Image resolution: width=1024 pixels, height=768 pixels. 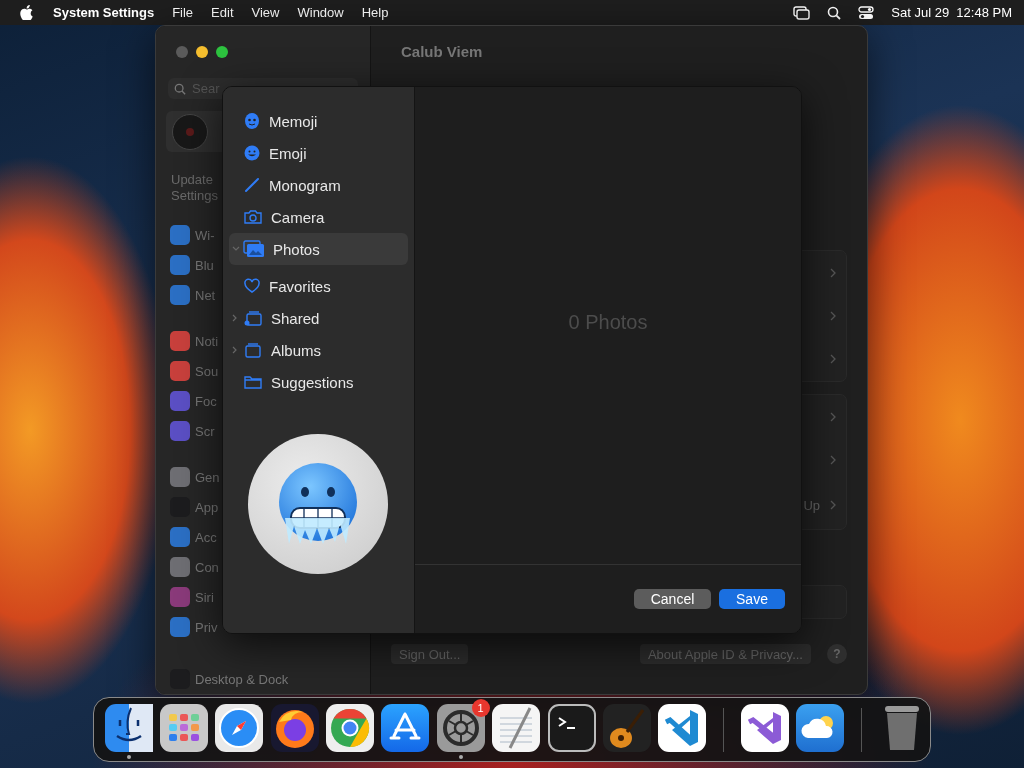 I want to click on update-notice-text: Update, so click(x=192, y=180).